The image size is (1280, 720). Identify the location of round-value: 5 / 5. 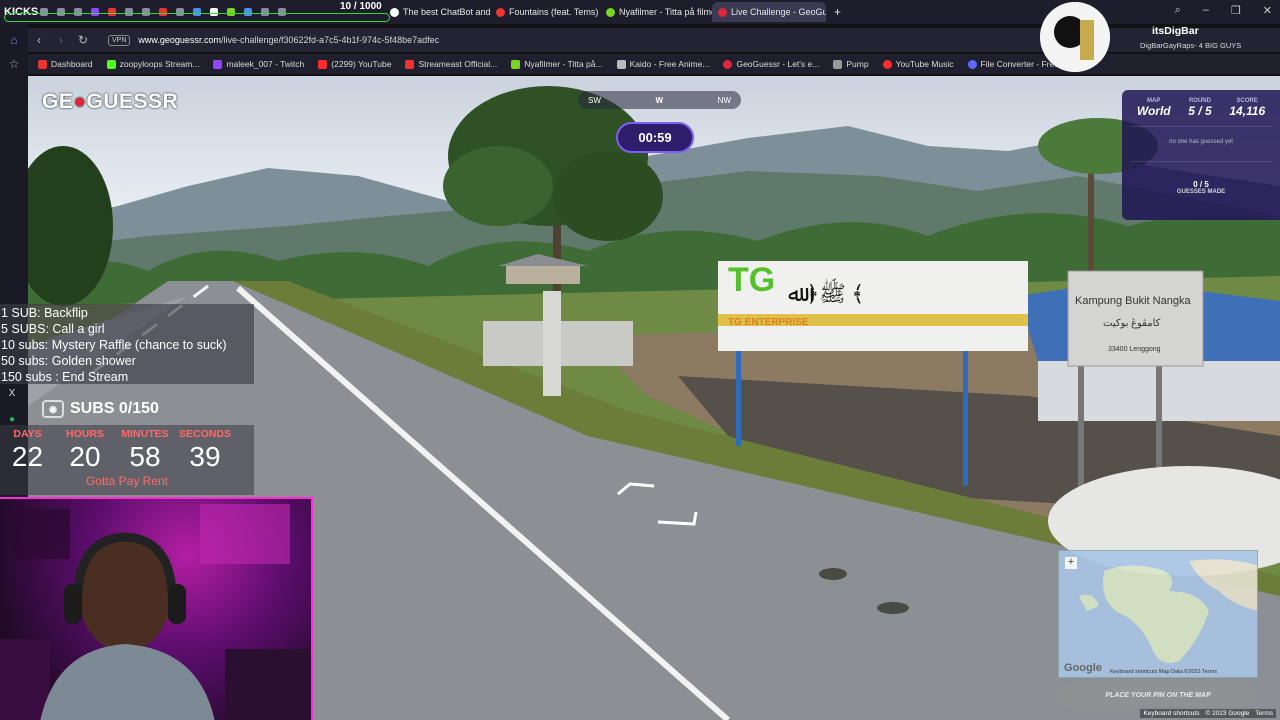
(1200, 111).